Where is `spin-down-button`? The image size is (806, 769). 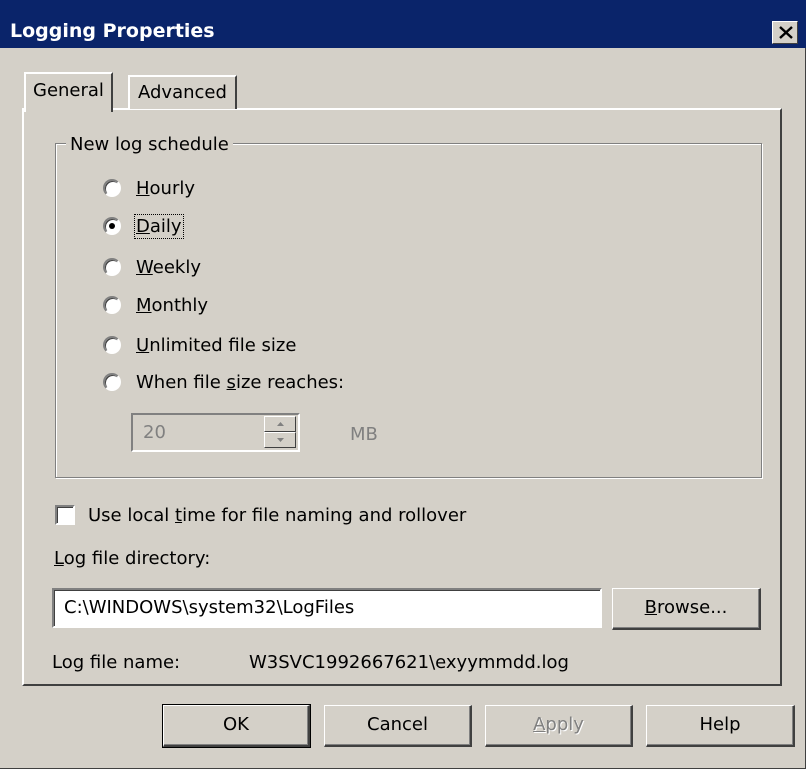
spin-down-button is located at coordinates (280, 440).